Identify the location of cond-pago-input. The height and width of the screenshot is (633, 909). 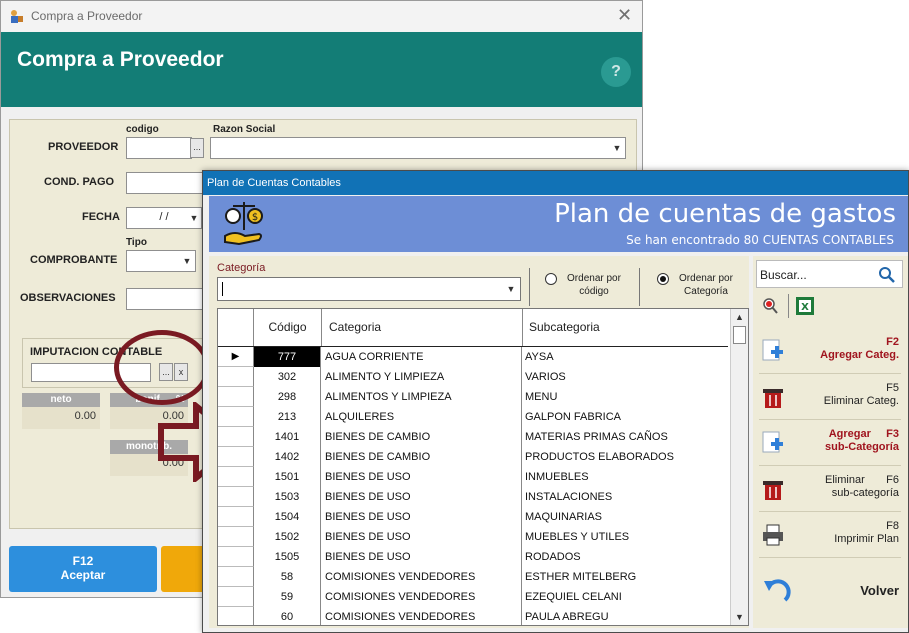
(166, 183).